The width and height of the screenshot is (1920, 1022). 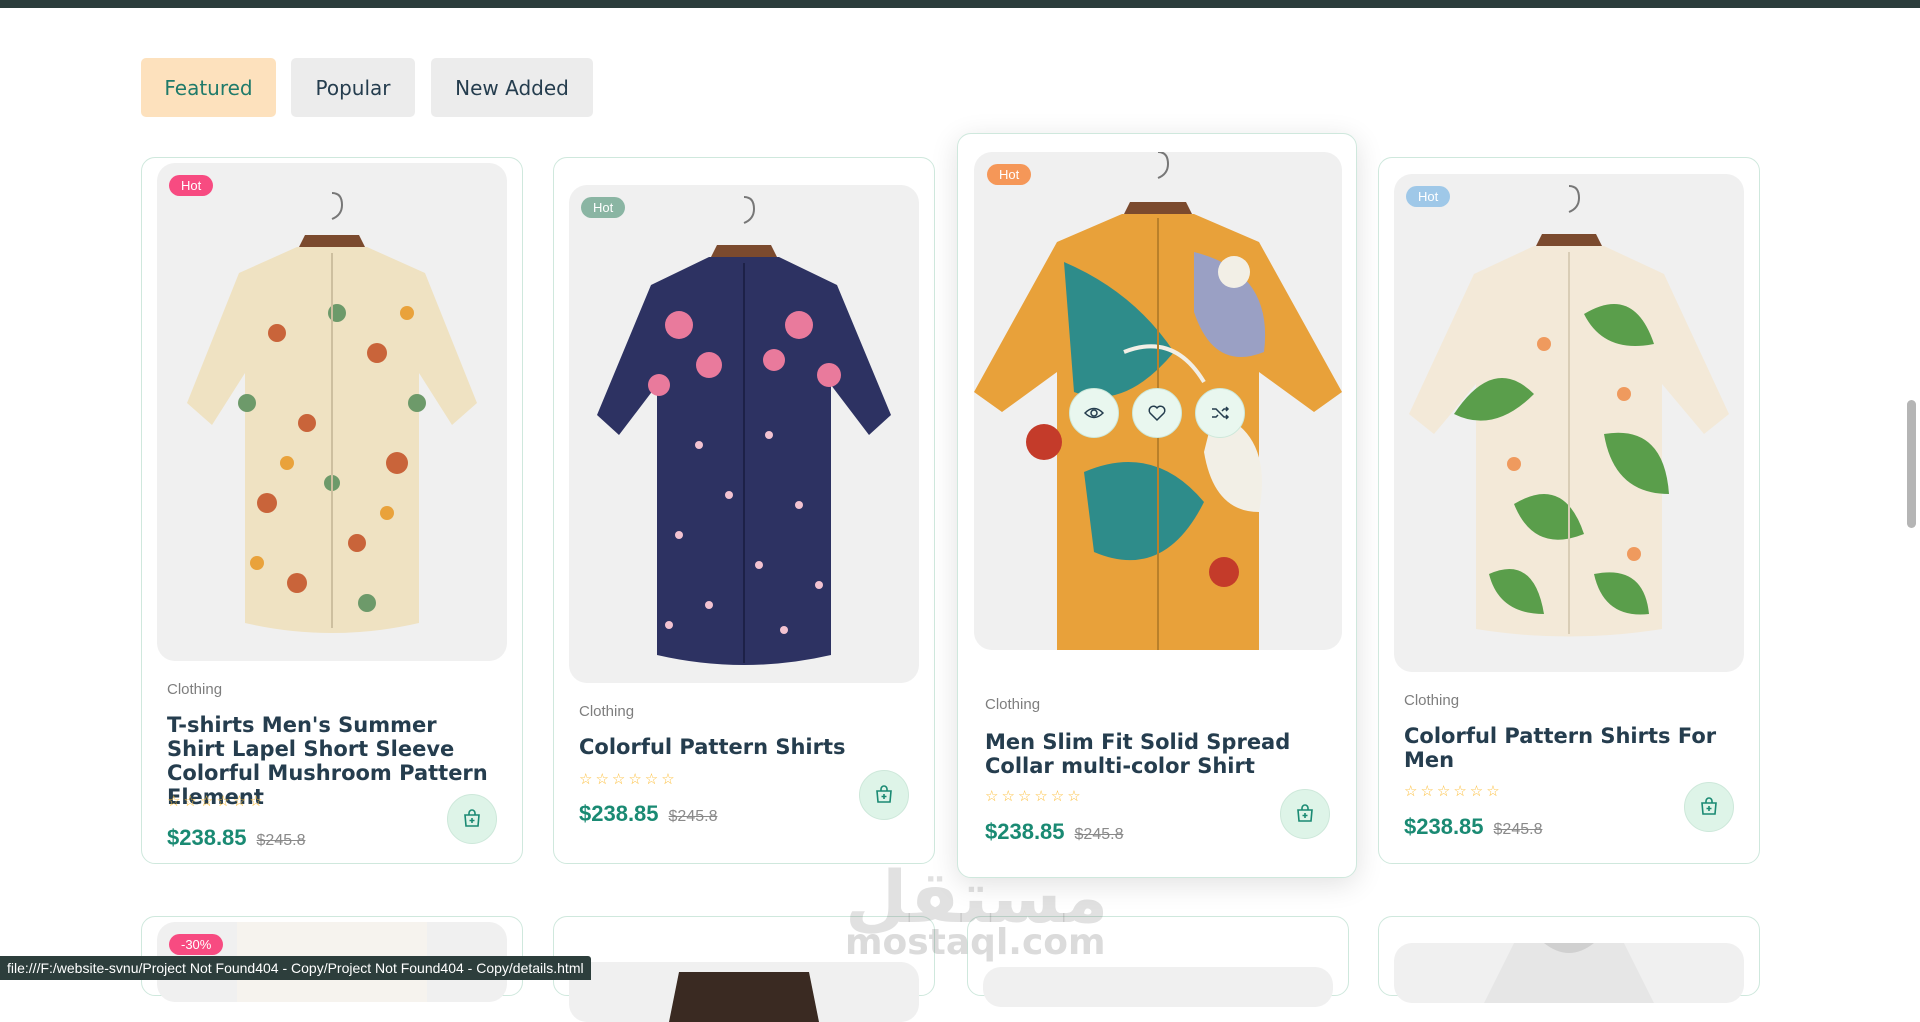 What do you see at coordinates (744, 747) in the screenshot?
I see `product-title: Colorful Pattern Shirts` at bounding box center [744, 747].